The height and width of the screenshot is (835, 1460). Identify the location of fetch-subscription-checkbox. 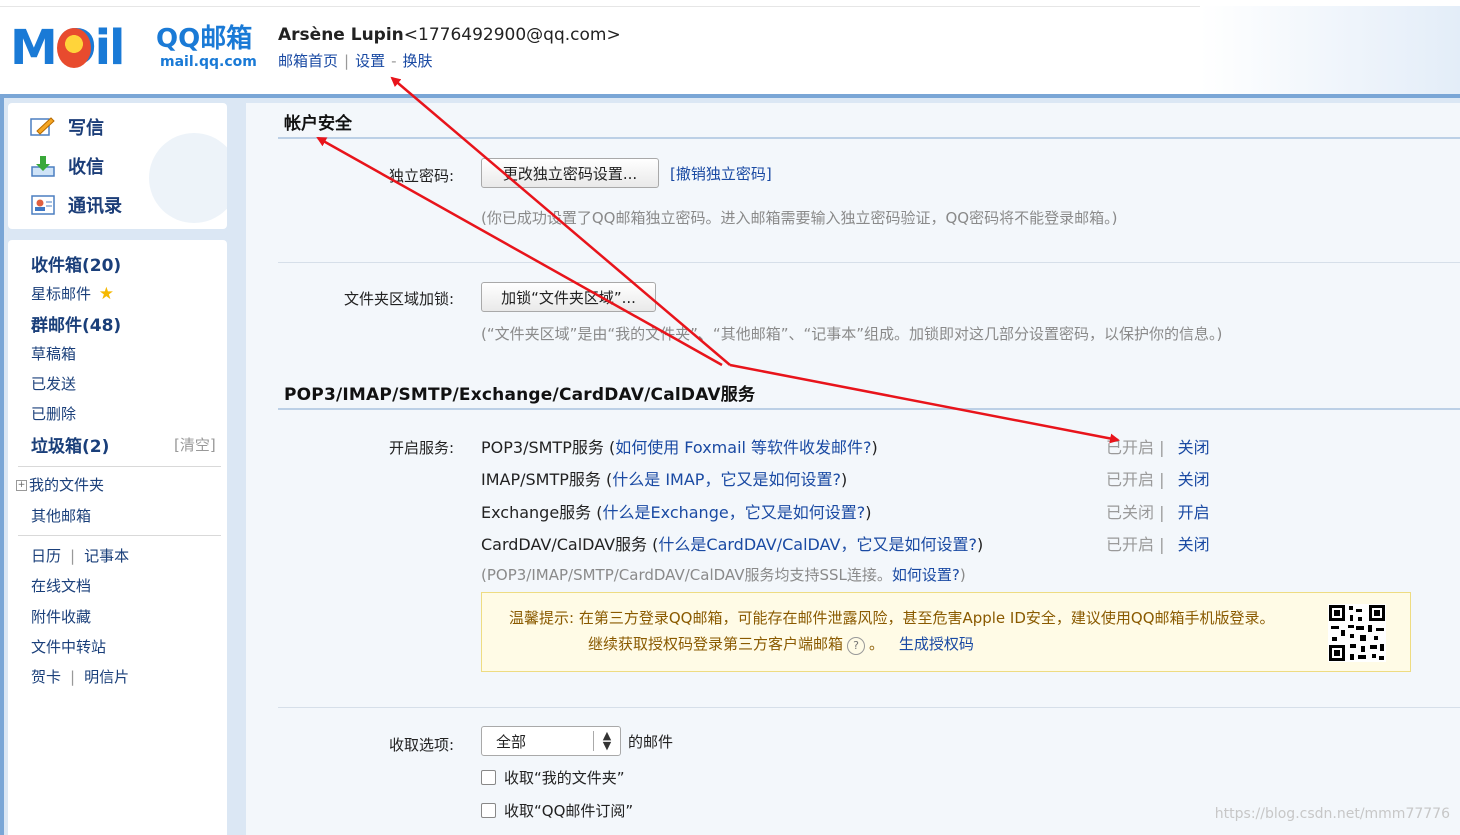
(488, 810).